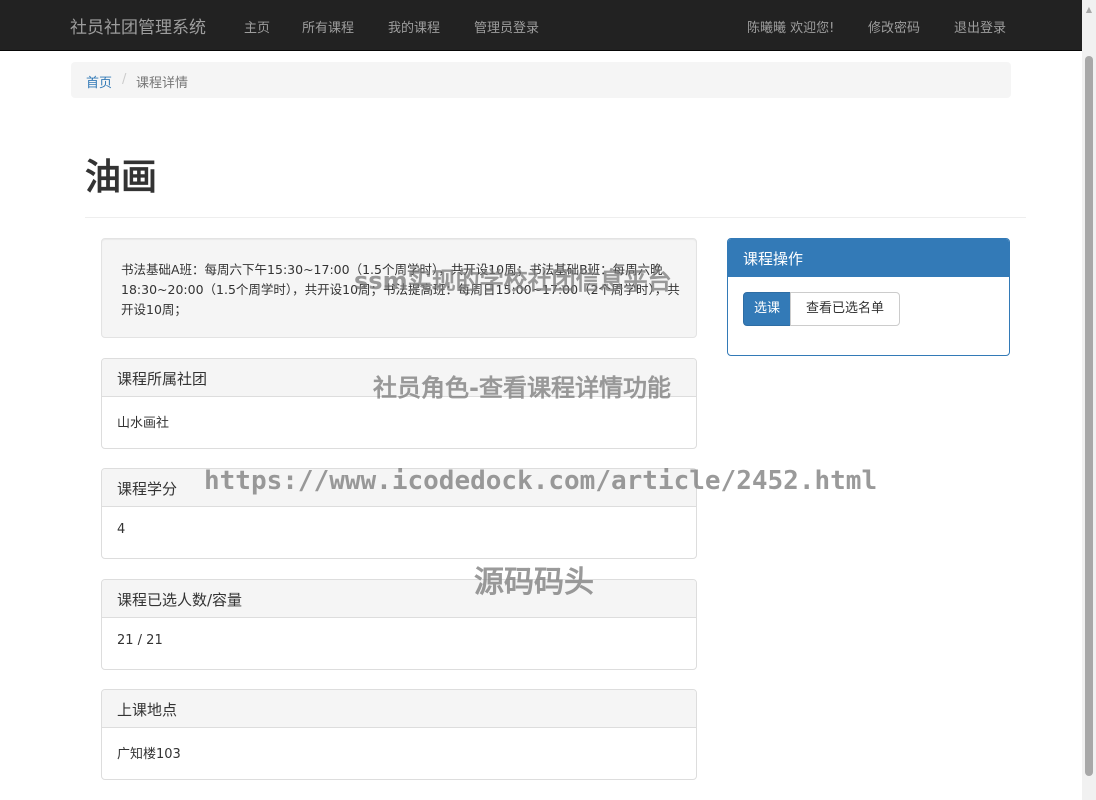 This screenshot has height=800, width=1096. What do you see at coordinates (162, 83) in the screenshot?
I see `breadcrumb-current: 课程详情` at bounding box center [162, 83].